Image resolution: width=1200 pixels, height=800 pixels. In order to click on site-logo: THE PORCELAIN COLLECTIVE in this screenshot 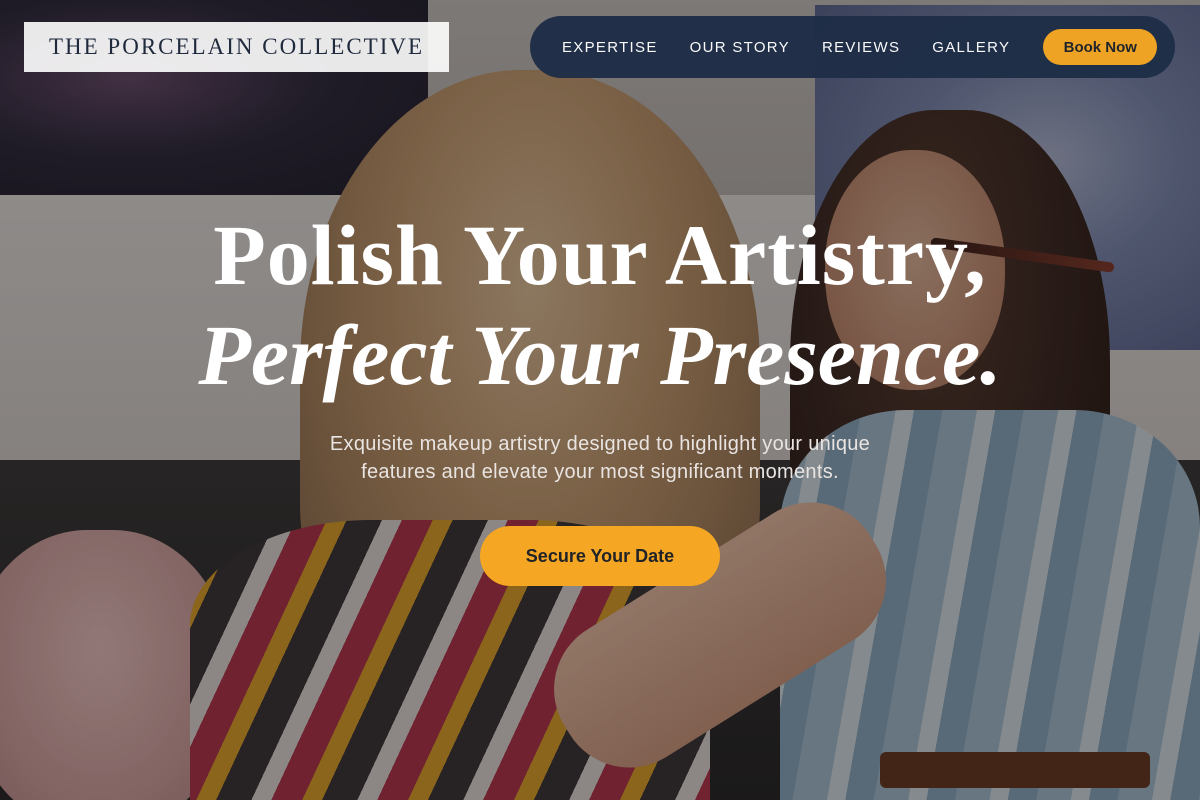, I will do `click(236, 47)`.